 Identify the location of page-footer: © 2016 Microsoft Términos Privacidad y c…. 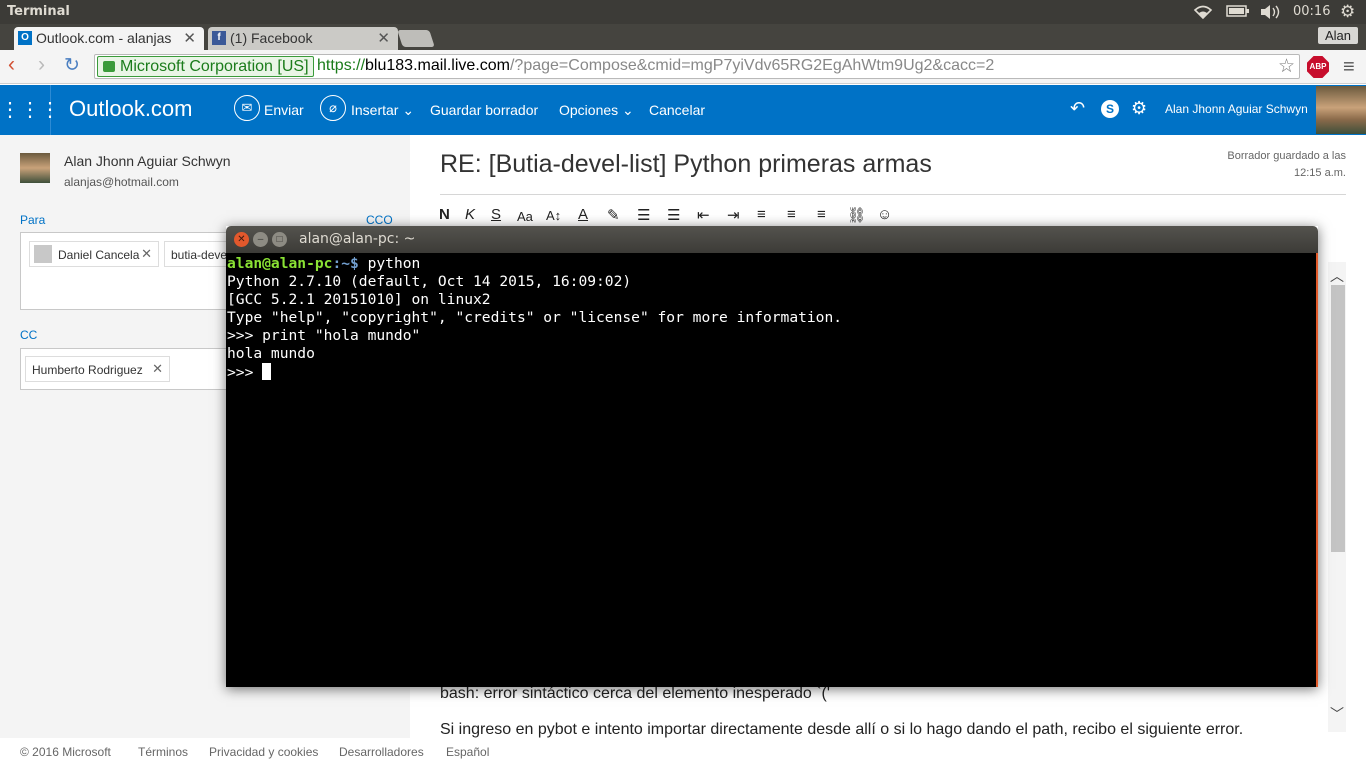
(683, 753).